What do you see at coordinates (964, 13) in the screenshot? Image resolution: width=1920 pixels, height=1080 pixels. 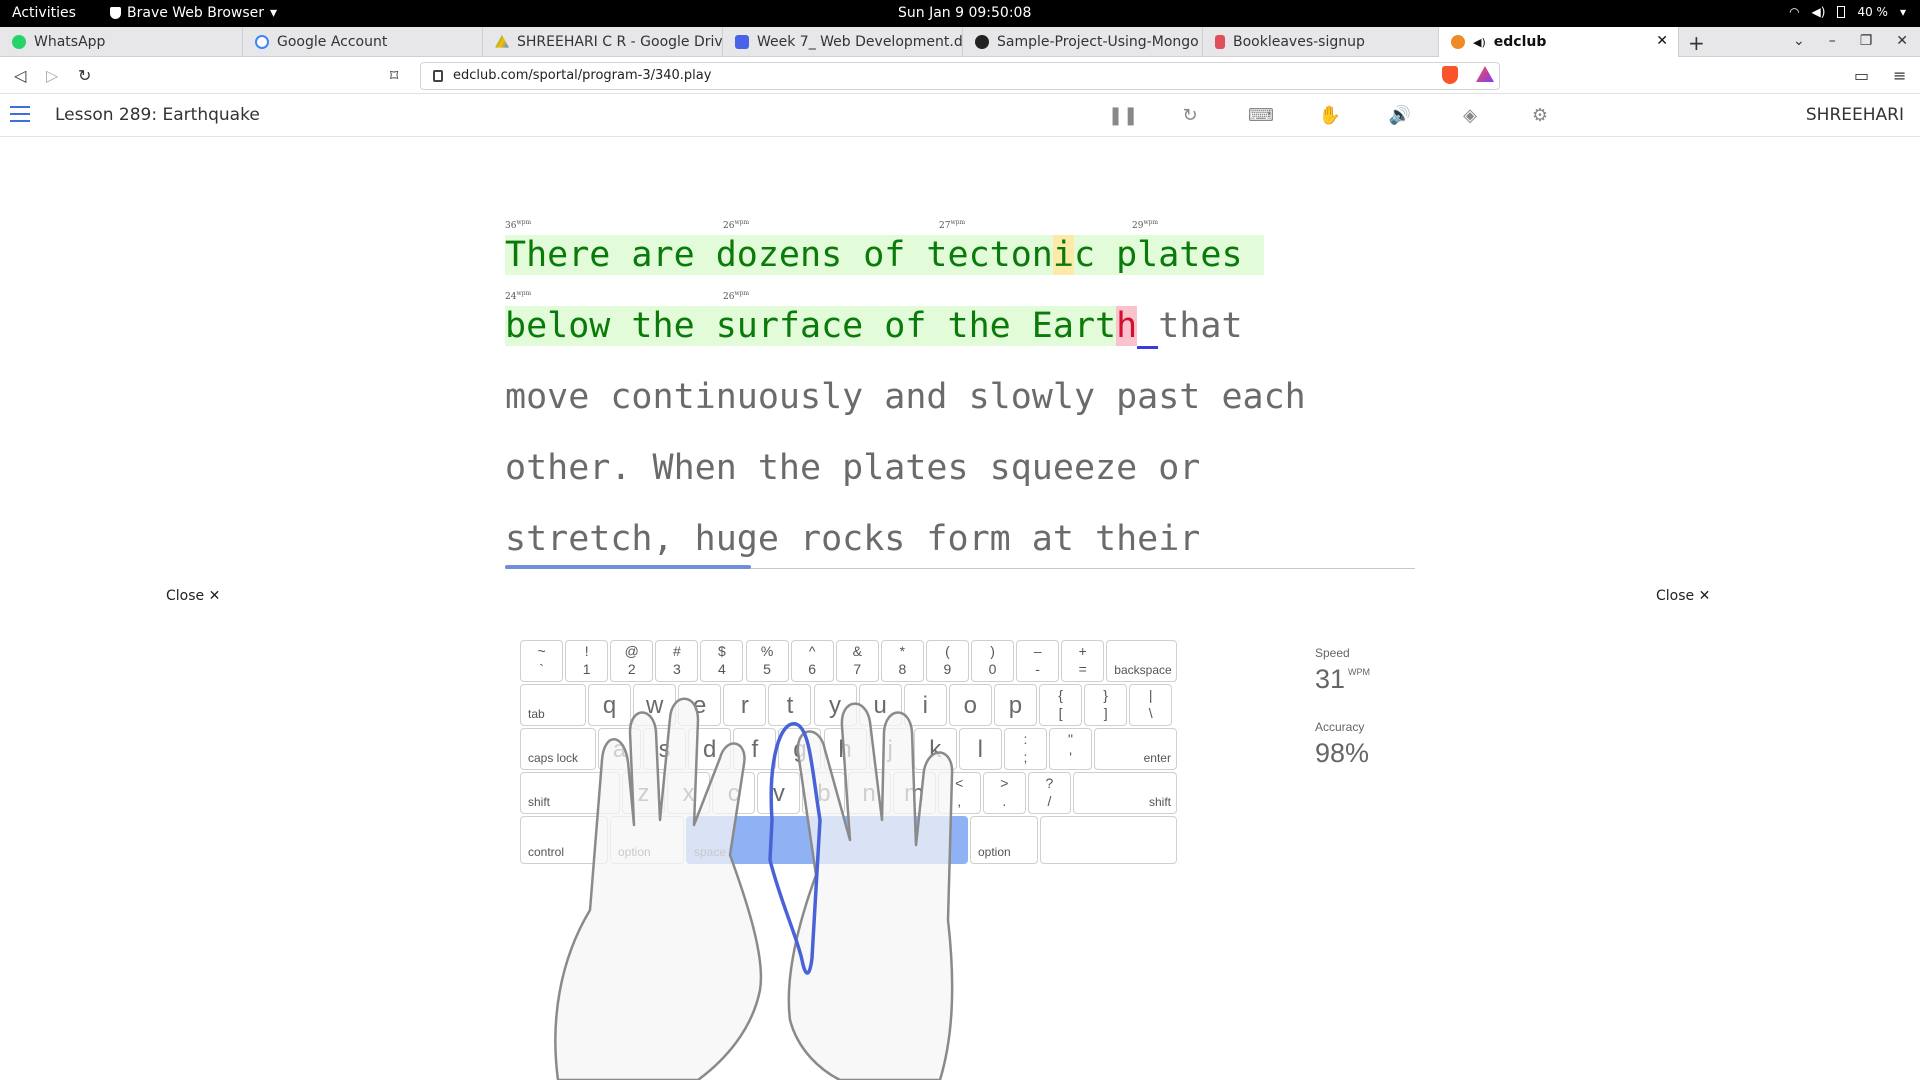 I see `clock: Sun Jan 9 09:50:08` at bounding box center [964, 13].